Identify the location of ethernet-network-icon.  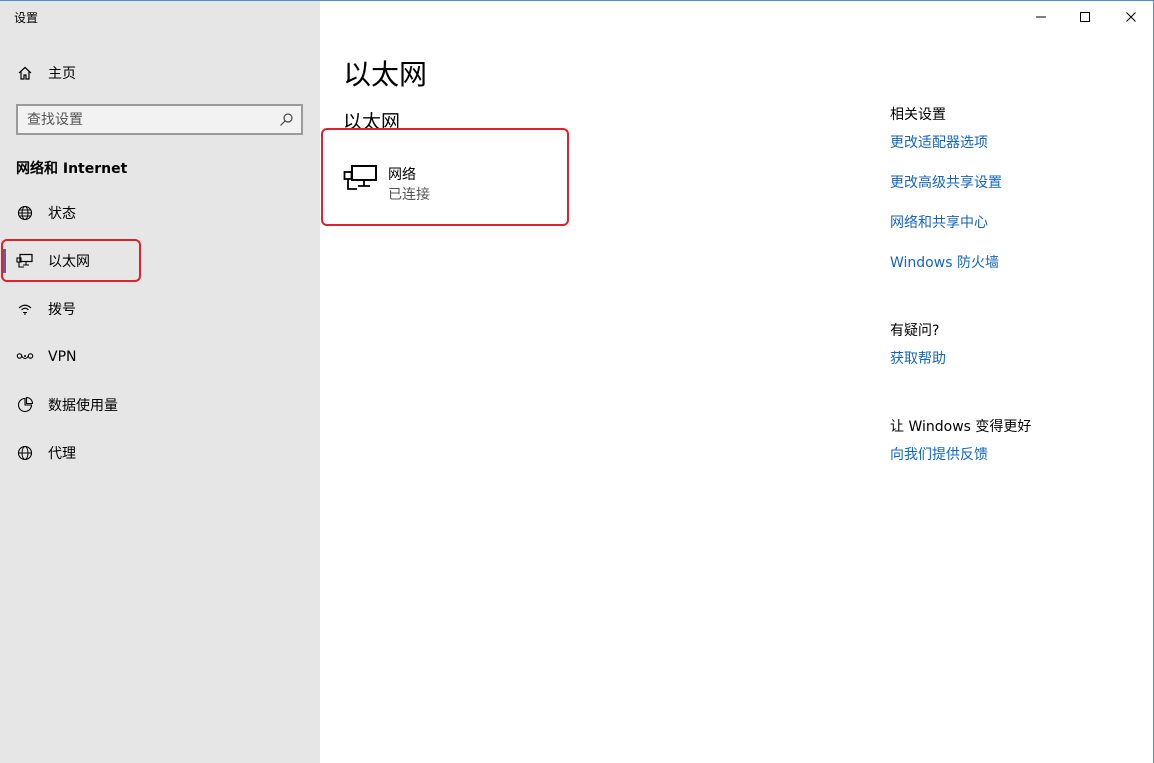
(361, 178).